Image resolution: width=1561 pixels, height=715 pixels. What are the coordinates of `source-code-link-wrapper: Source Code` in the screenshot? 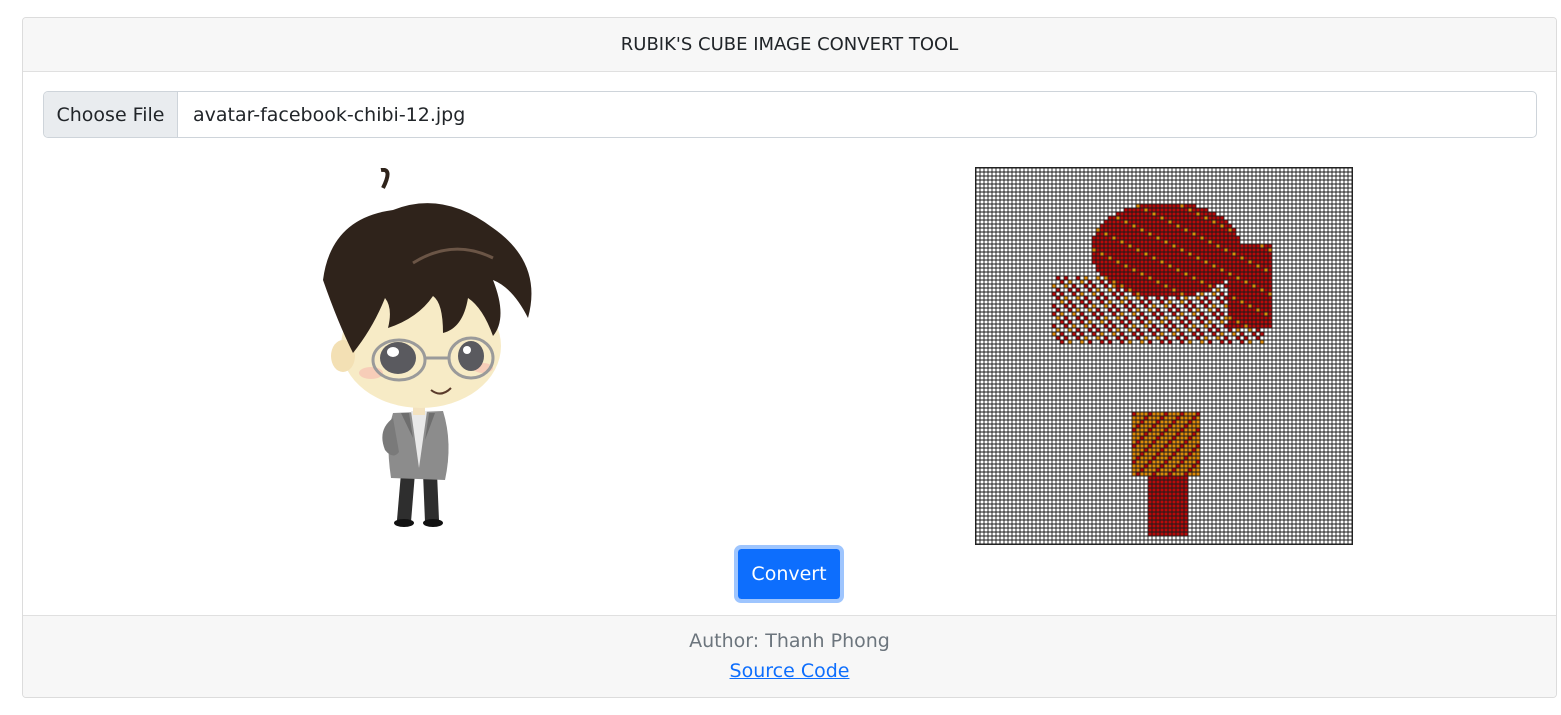 It's located at (789, 671).